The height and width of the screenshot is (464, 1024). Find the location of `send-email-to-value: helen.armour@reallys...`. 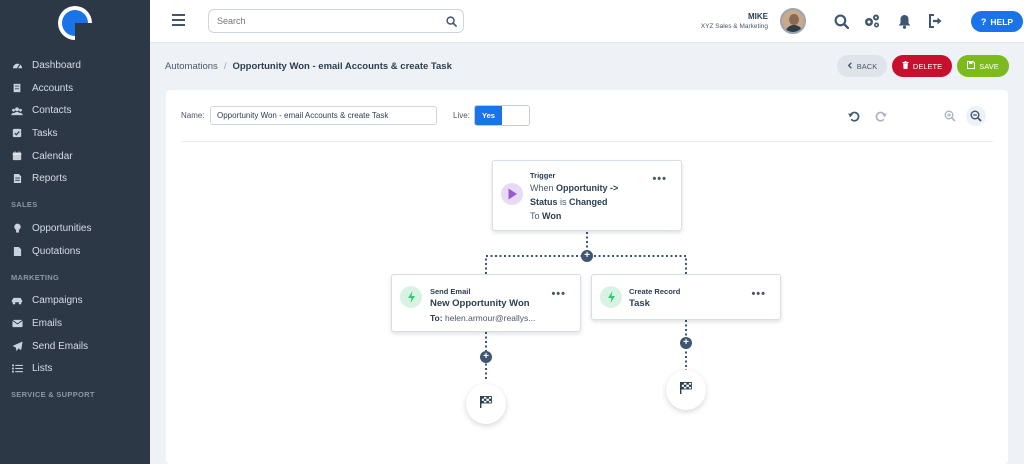

send-email-to-value: helen.armour@reallys... is located at coordinates (490, 318).